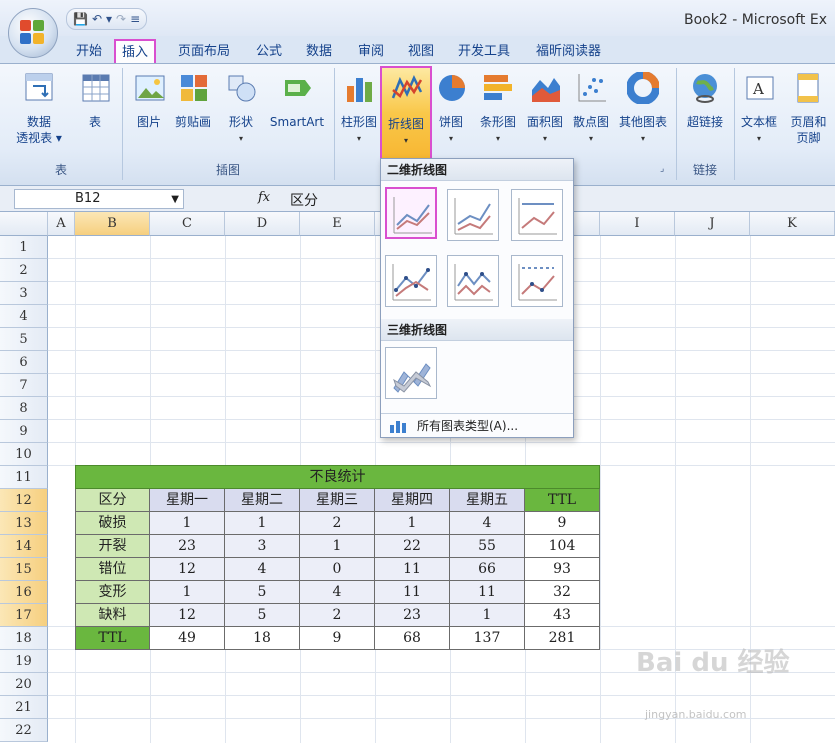 The height and width of the screenshot is (743, 835). Describe the element at coordinates (24, 224) in the screenshot. I see `select-all-corner` at that location.